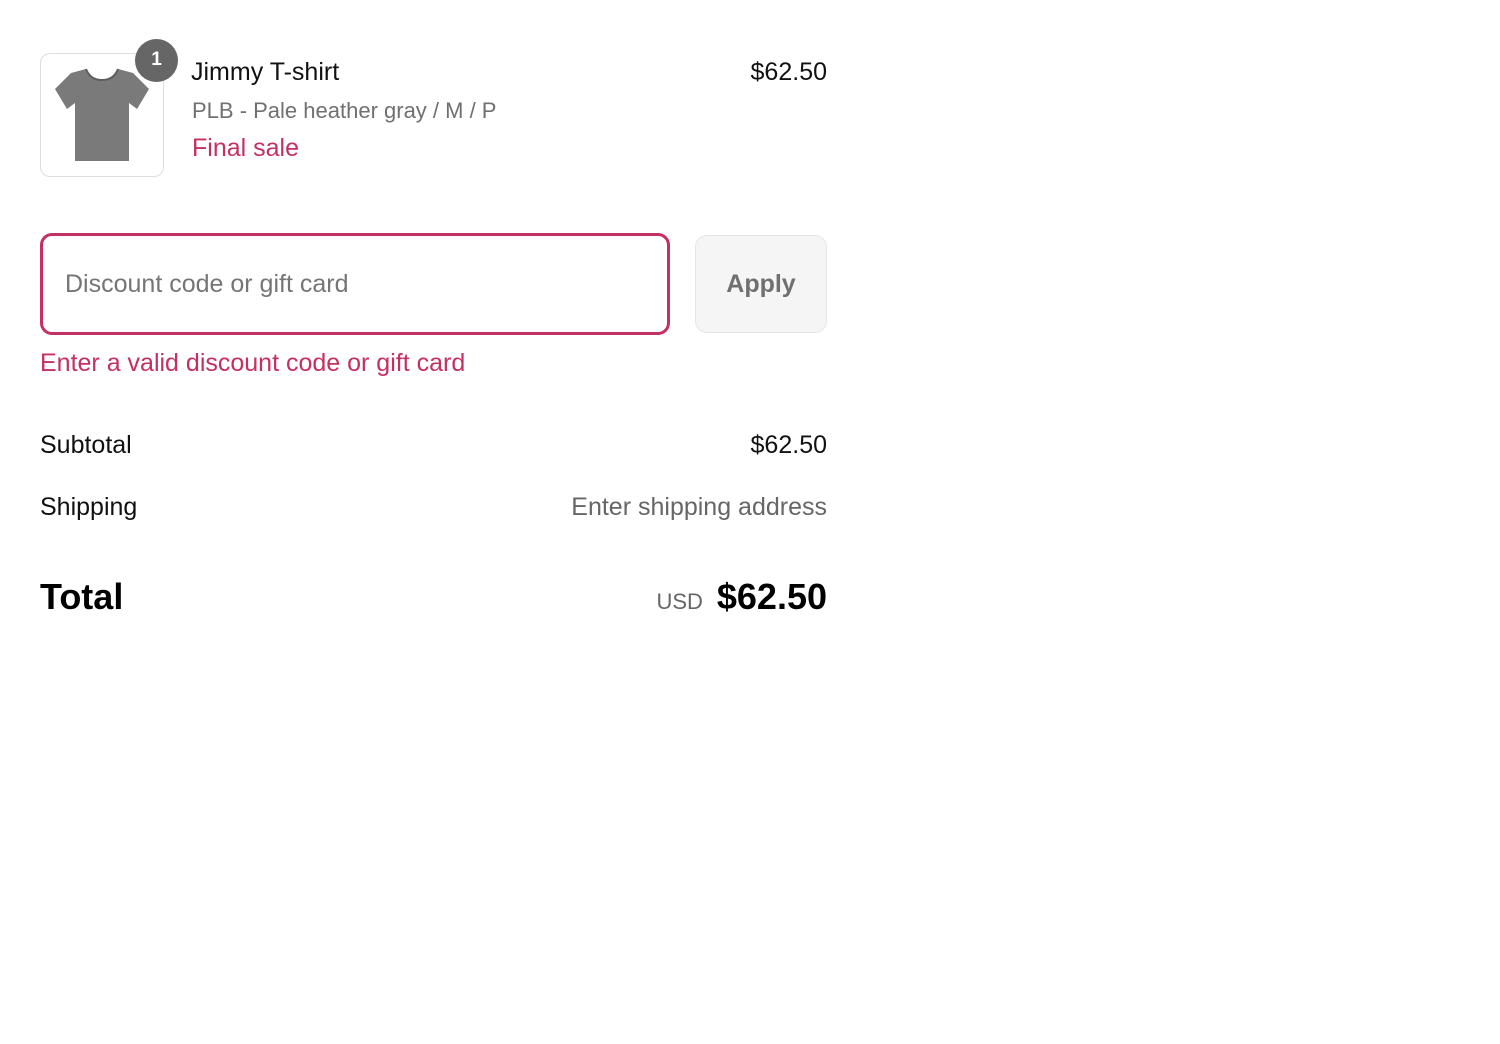  Describe the element at coordinates (82, 596) in the screenshot. I see `total-label: Total` at that location.